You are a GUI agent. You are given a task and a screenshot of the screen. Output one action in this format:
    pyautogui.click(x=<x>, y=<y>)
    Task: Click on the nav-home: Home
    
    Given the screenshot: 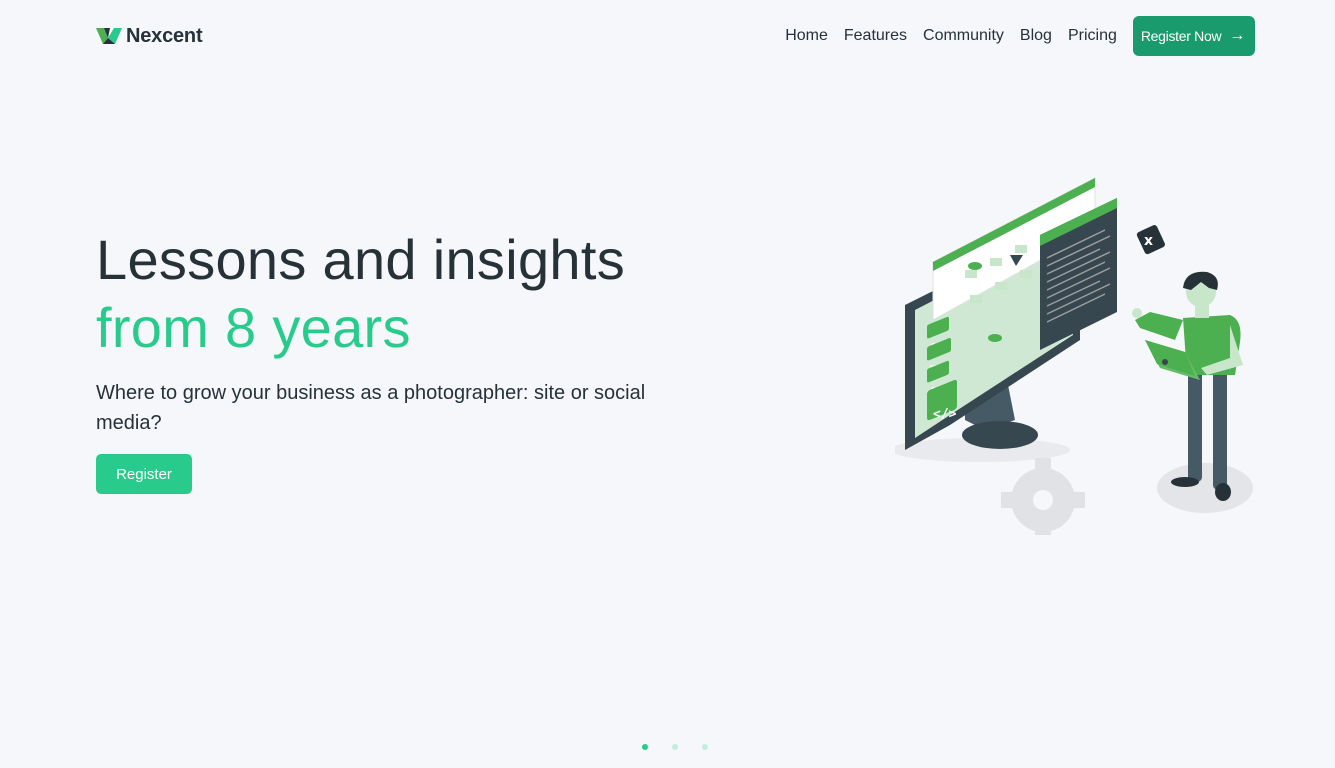 What is the action you would take?
    pyautogui.click(x=806, y=36)
    